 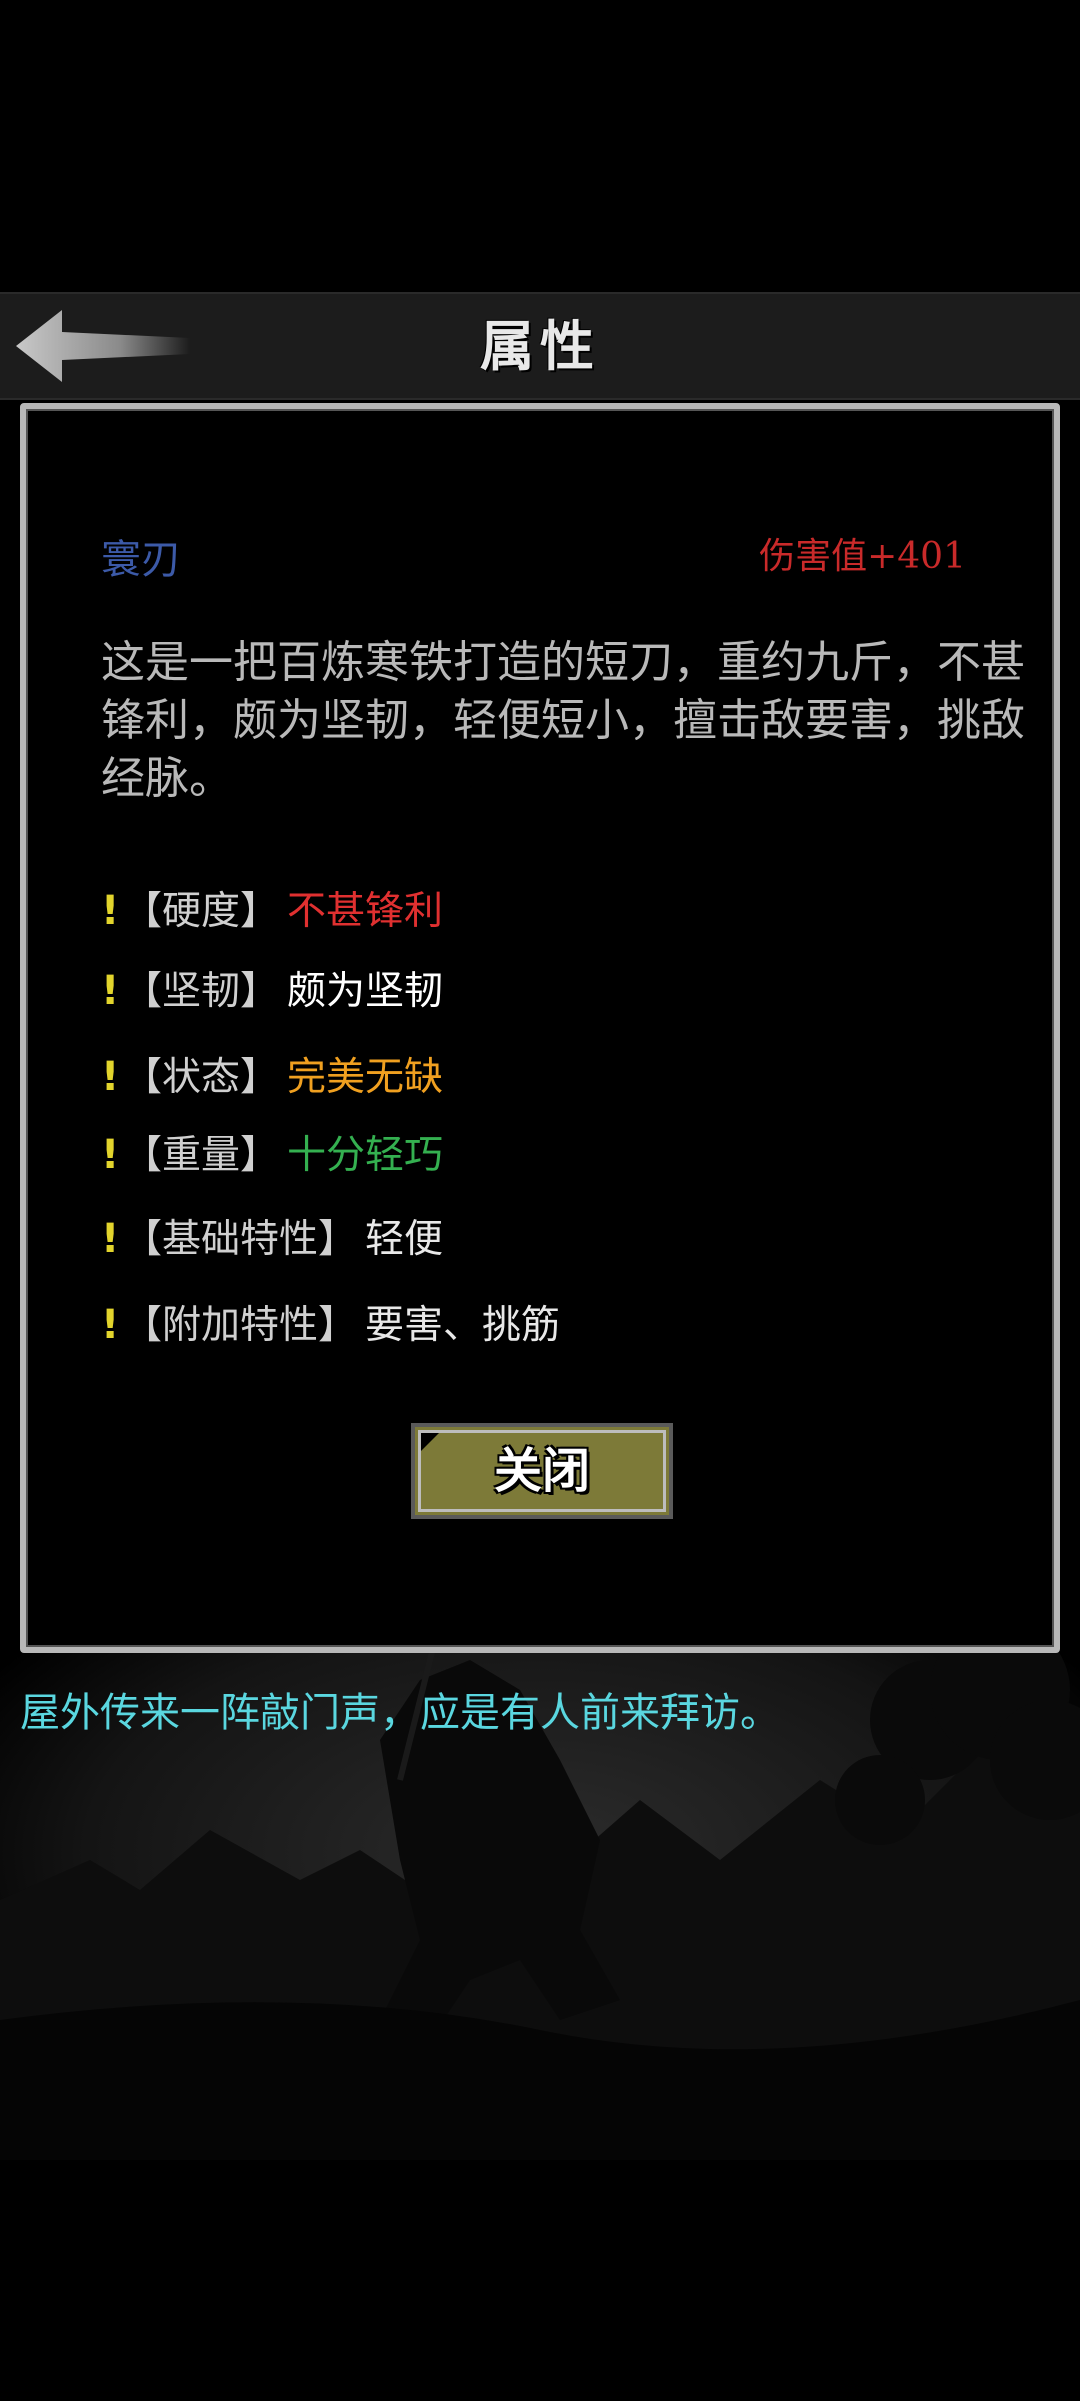 I want to click on attribute-label: 【坚韧】, so click(x=201, y=991).